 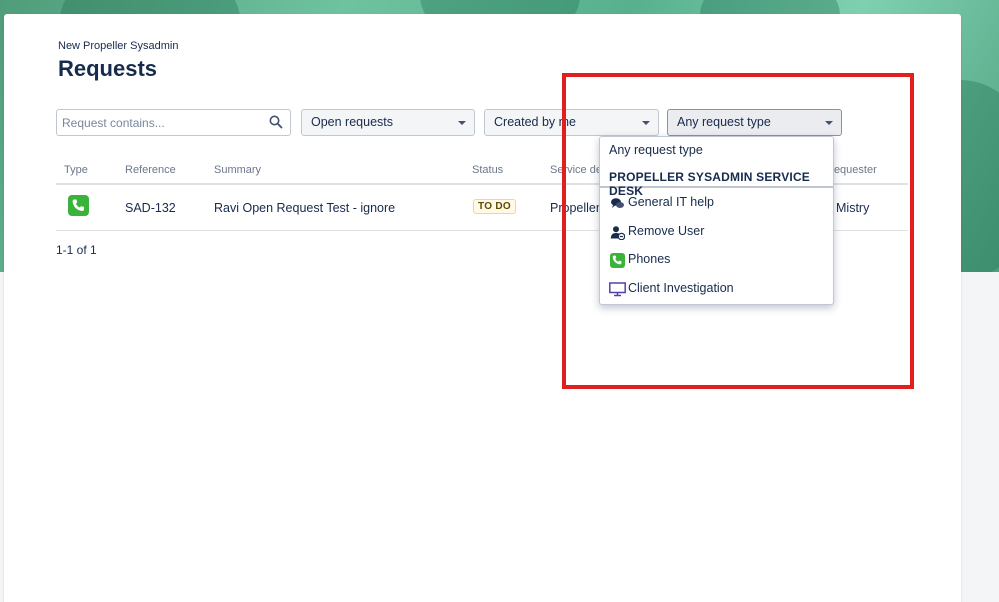 I want to click on status-filter-select: Open requests, so click(x=388, y=122).